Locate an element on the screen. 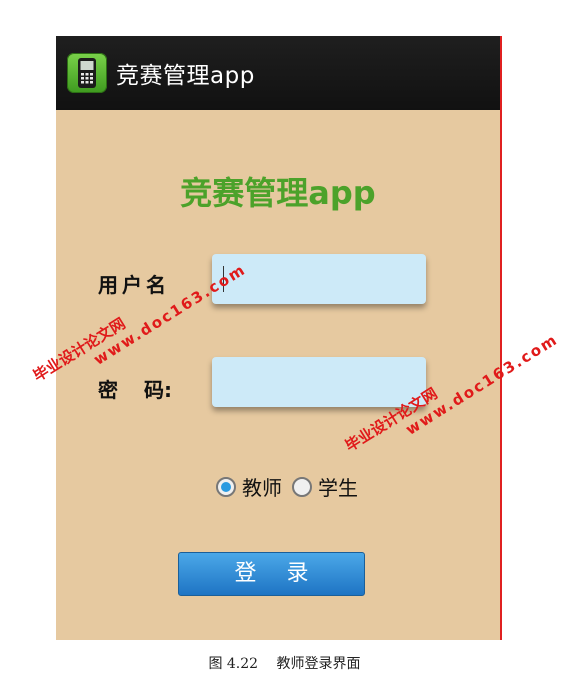  action-bar: 竞赛管理app is located at coordinates (278, 73).